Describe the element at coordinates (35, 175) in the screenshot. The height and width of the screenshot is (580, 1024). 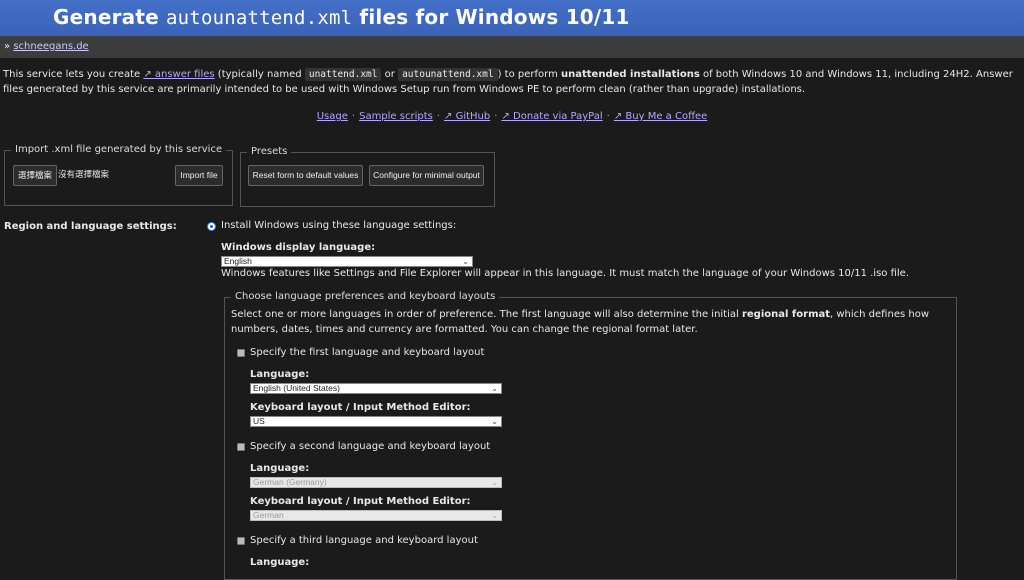
I see `choose-file-button: 選擇檔案` at that location.